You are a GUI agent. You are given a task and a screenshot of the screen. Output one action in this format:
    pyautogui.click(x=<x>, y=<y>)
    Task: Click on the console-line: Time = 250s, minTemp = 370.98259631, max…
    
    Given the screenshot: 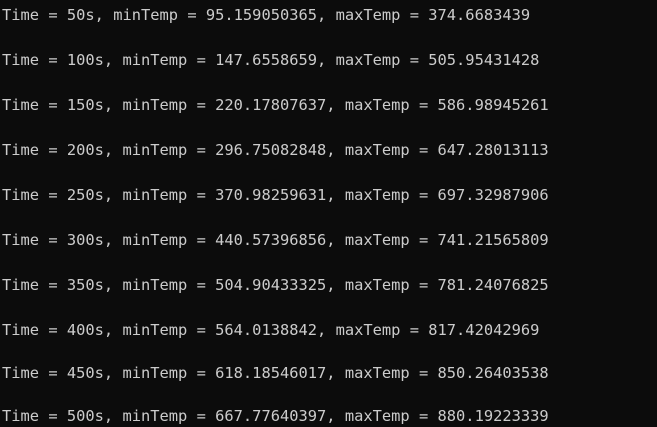 What is the action you would take?
    pyautogui.click(x=275, y=195)
    